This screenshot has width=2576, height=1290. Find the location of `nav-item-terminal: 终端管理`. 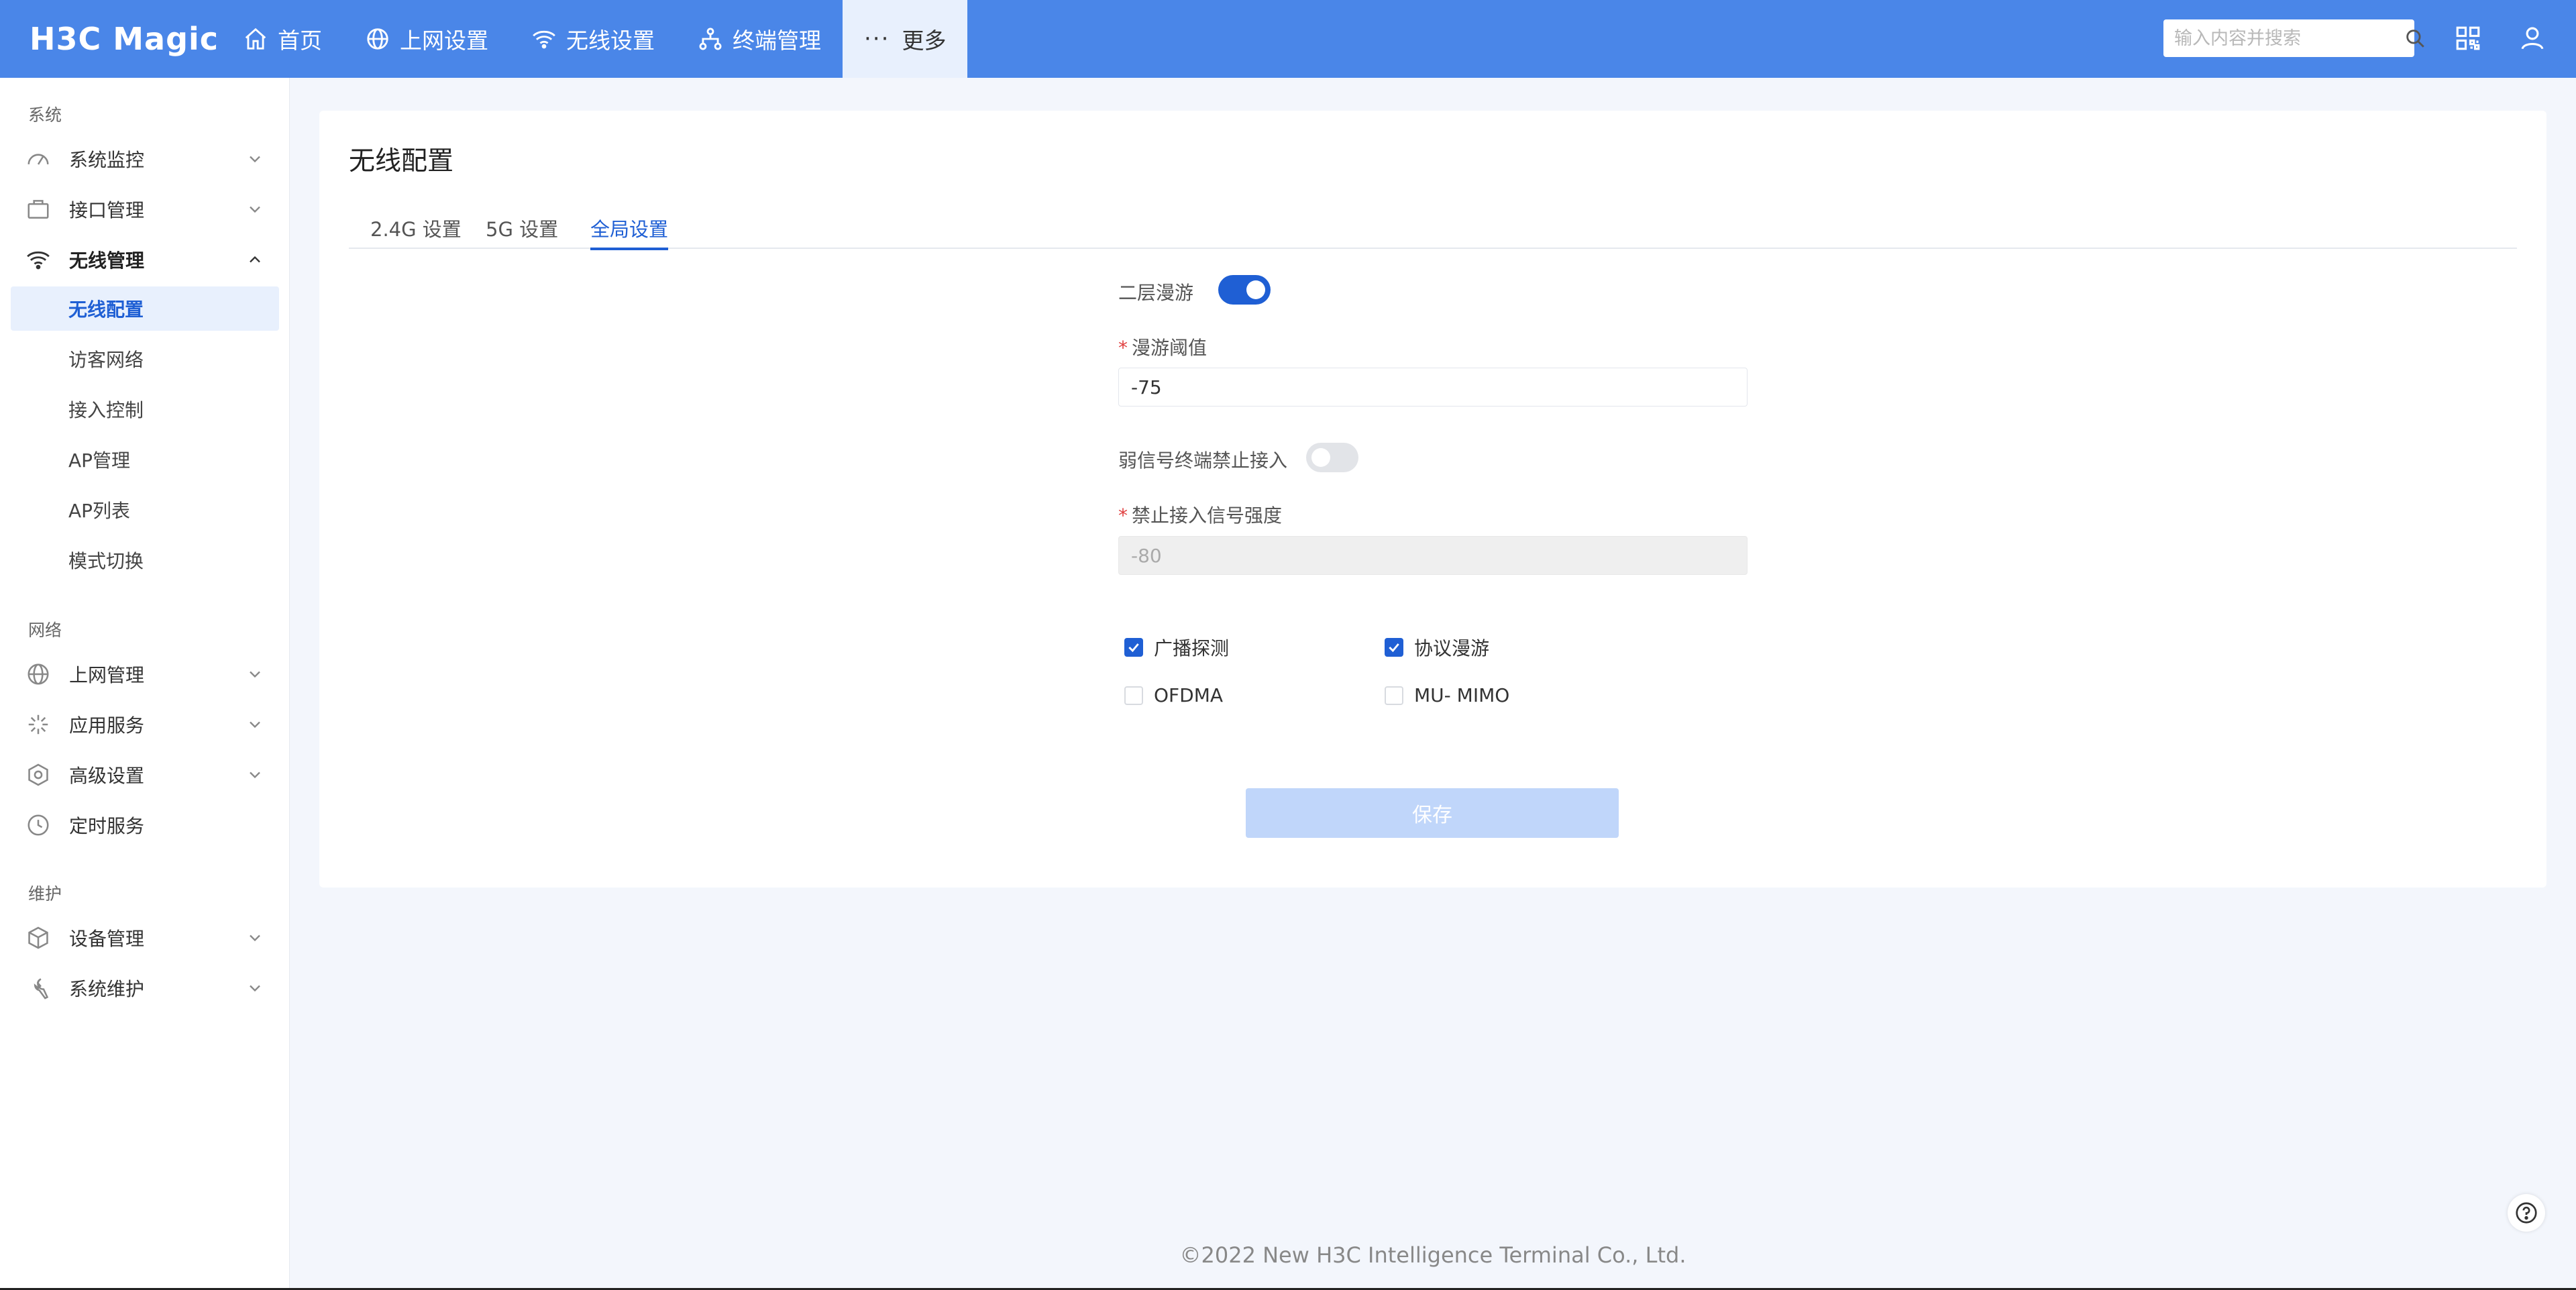

nav-item-terminal: 终端管理 is located at coordinates (759, 39).